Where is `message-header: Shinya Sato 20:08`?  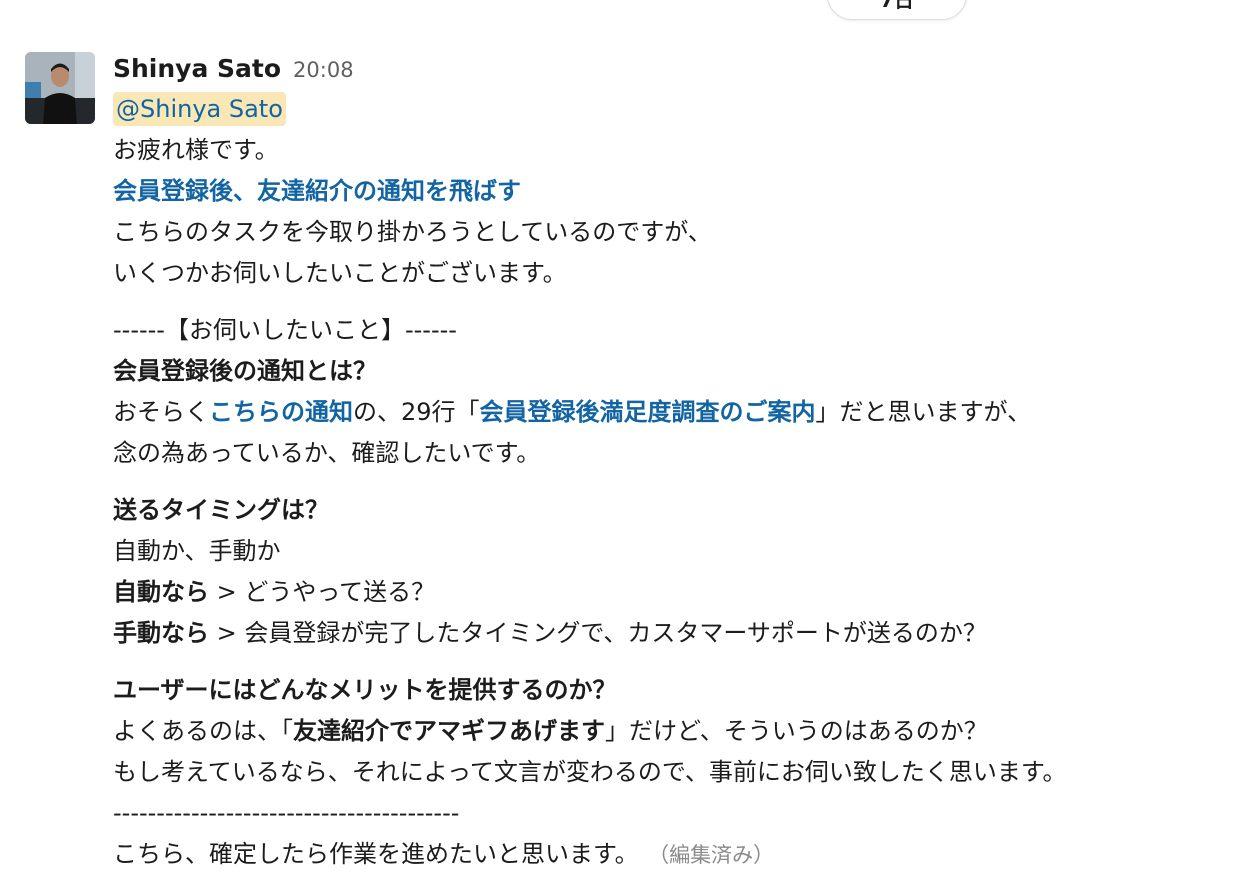
message-header: Shinya Sato 20:08 is located at coordinates (678, 68).